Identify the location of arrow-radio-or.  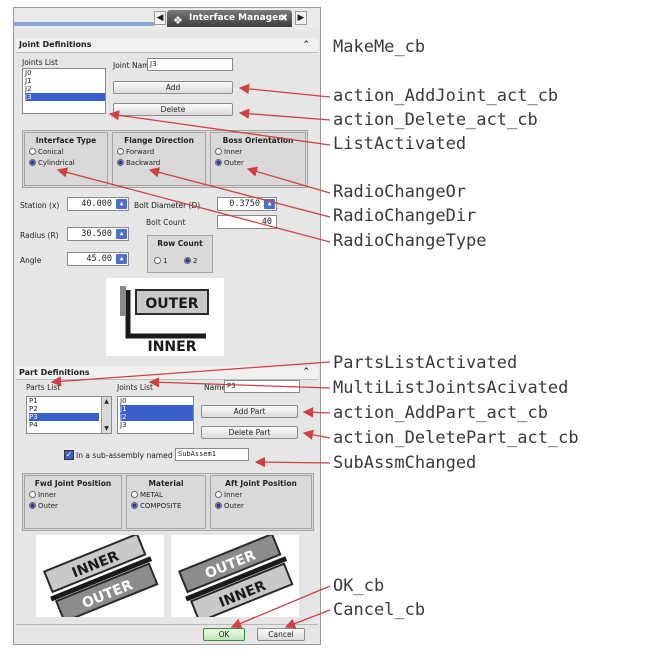
(288, 180).